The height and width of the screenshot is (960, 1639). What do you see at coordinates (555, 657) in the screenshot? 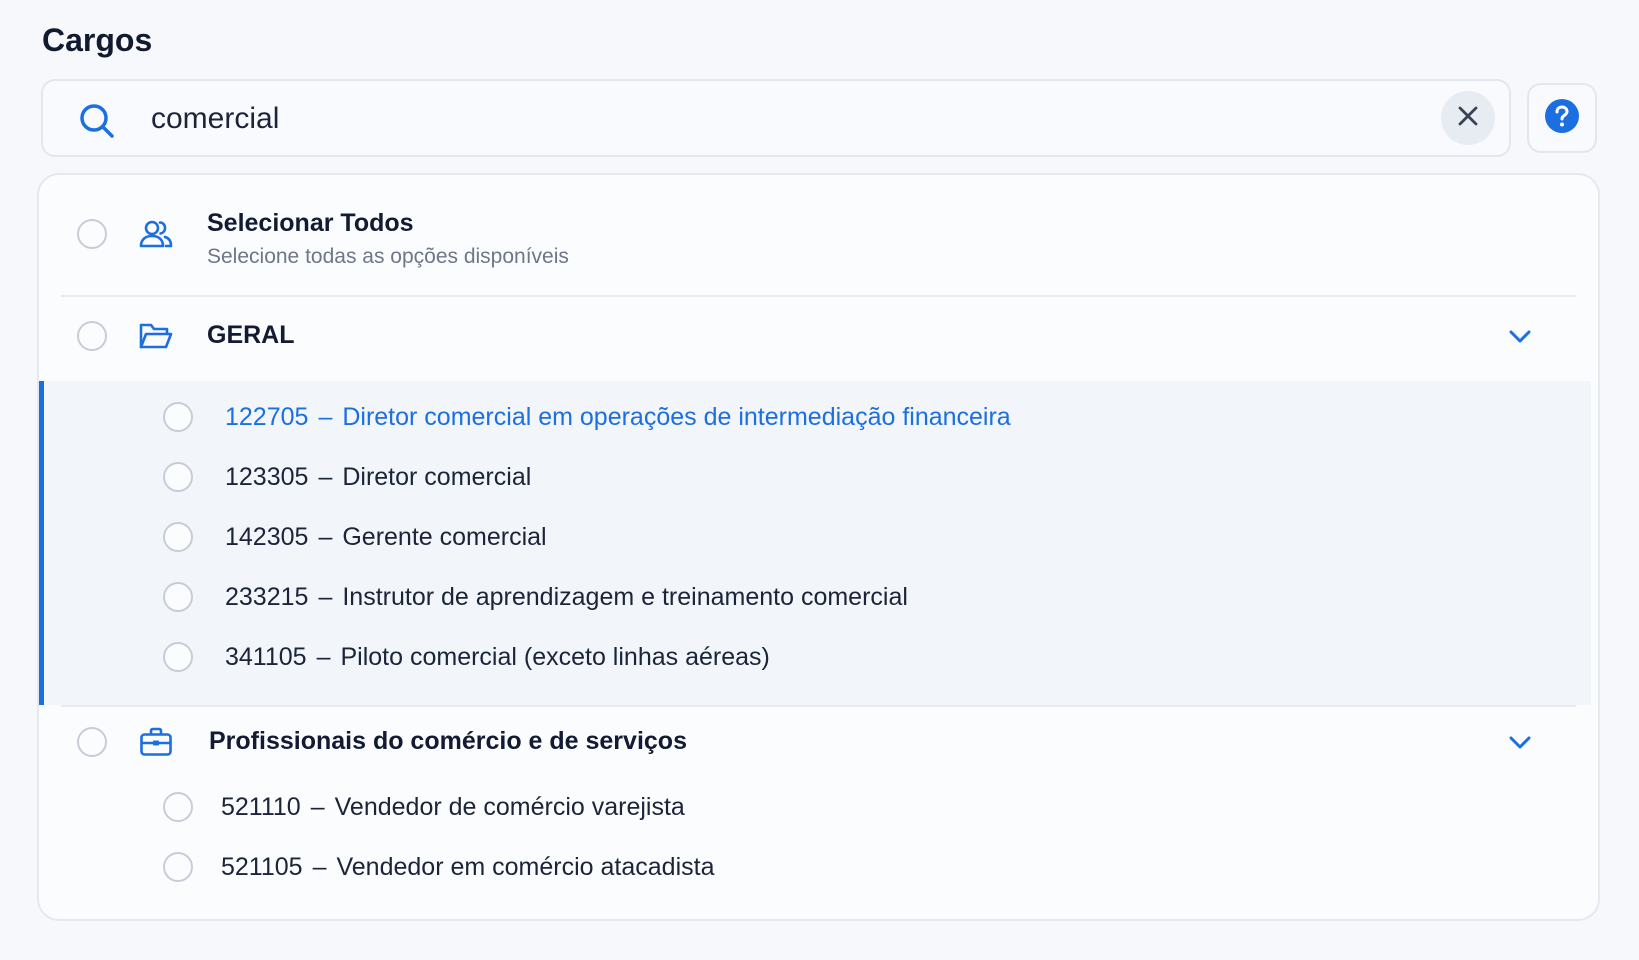
I see `item-label: Piloto comercial (exceto linhas aéreas)` at bounding box center [555, 657].